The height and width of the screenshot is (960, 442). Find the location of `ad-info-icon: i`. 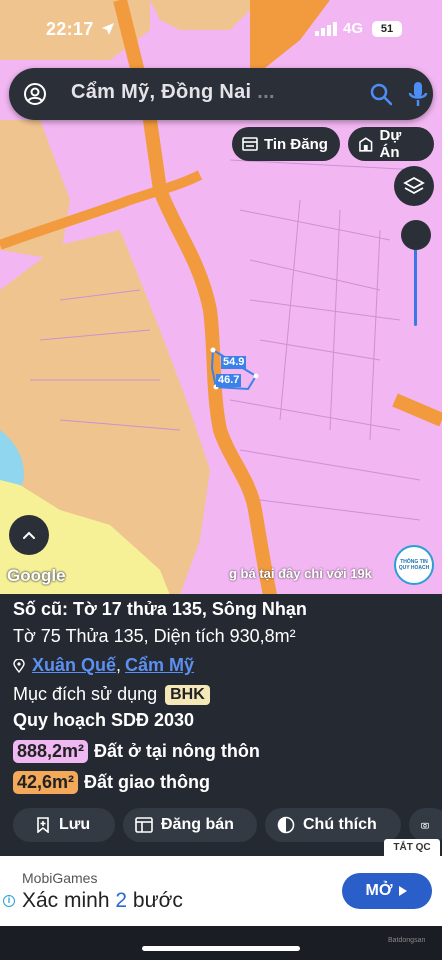

ad-info-icon: i is located at coordinates (9, 901).